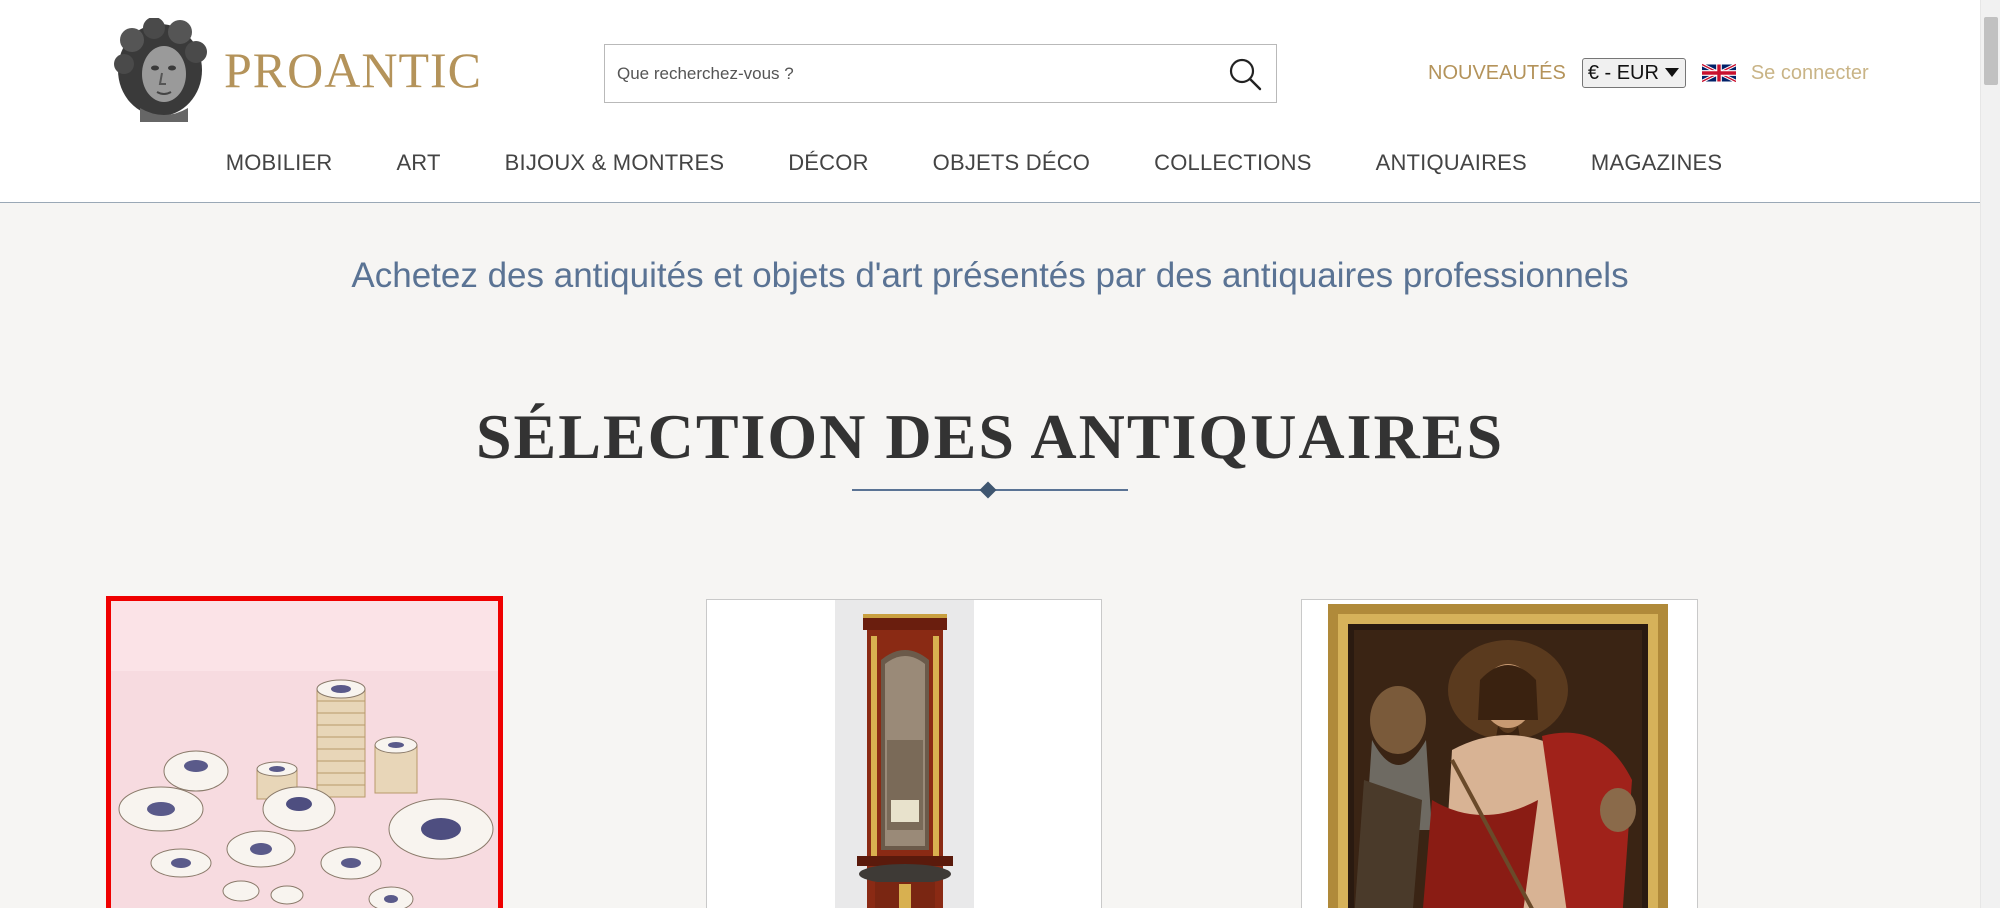 Image resolution: width=2000 pixels, height=908 pixels. What do you see at coordinates (418, 163) in the screenshot?
I see `nav-item-art: ART` at bounding box center [418, 163].